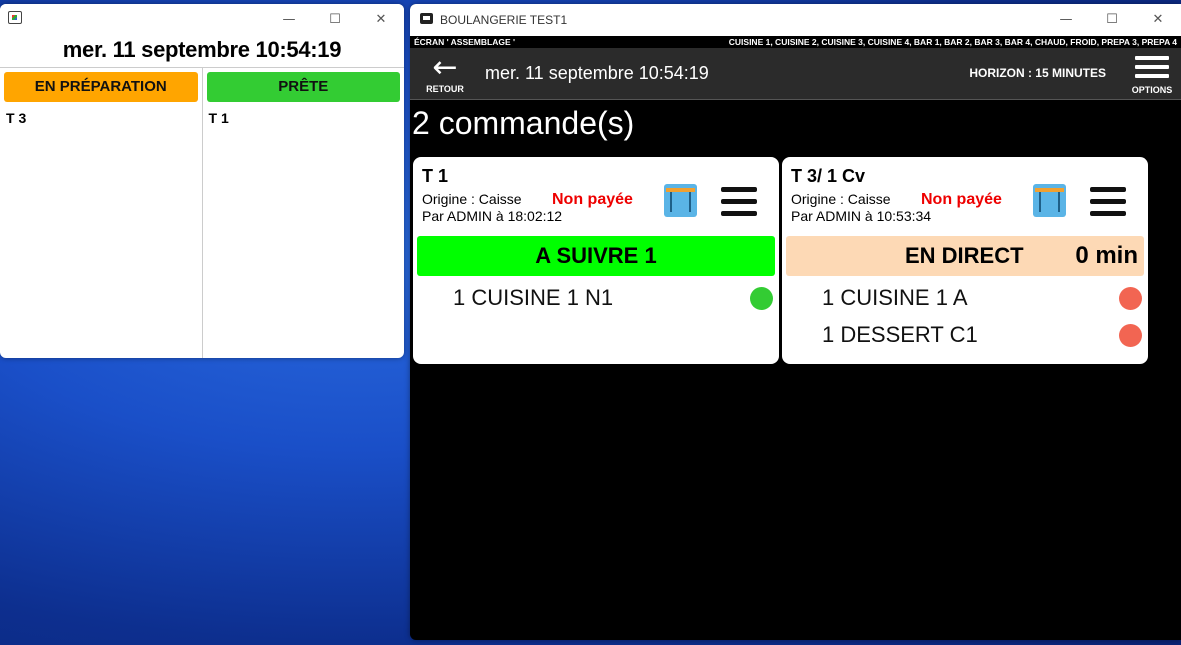 The height and width of the screenshot is (645, 1181). What do you see at coordinates (15, 17) in the screenshot?
I see `app-icon` at bounding box center [15, 17].